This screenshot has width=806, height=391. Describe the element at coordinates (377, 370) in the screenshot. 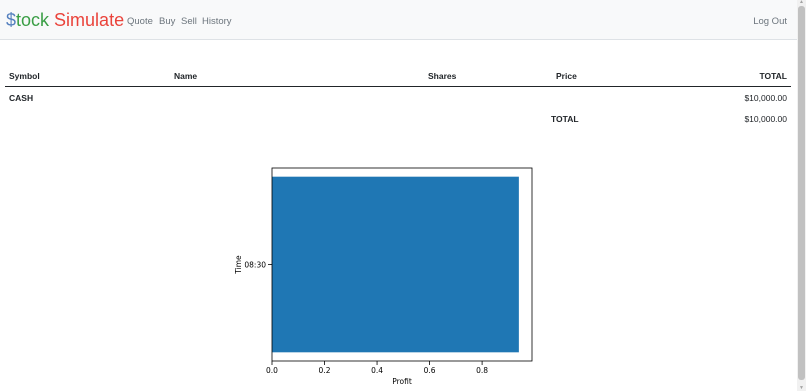

I see `x-tick-label-2: 0.4` at that location.